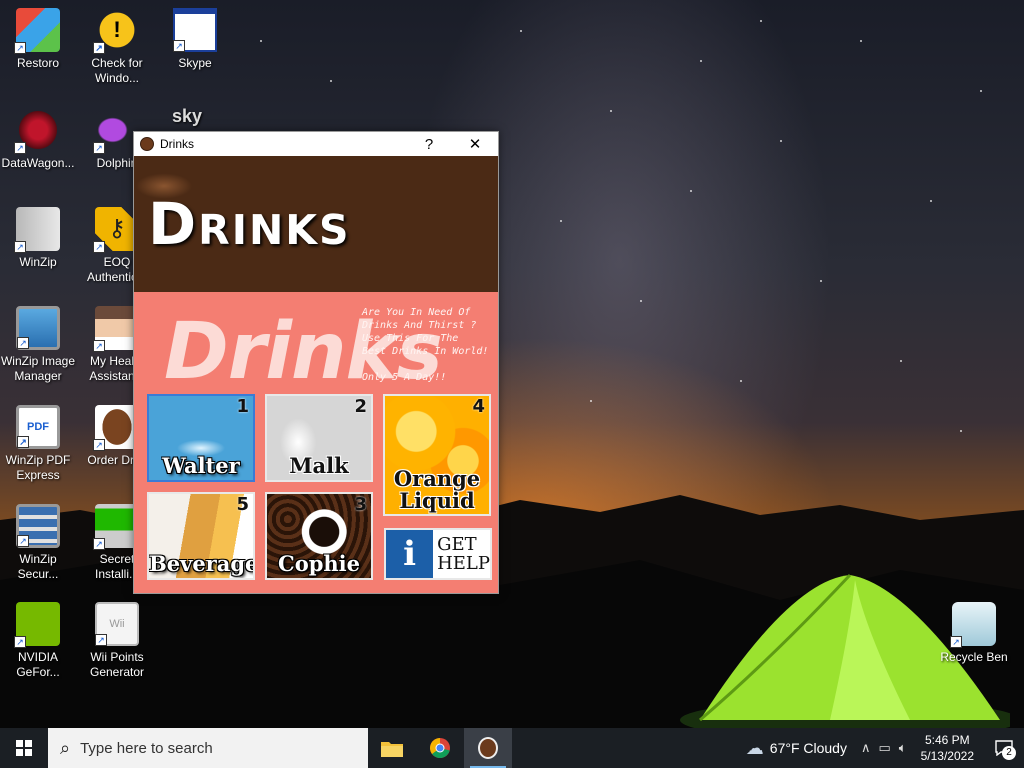 The height and width of the screenshot is (768, 1024). Describe the element at coordinates (475, 144) in the screenshot. I see `close-button: ✕` at that location.